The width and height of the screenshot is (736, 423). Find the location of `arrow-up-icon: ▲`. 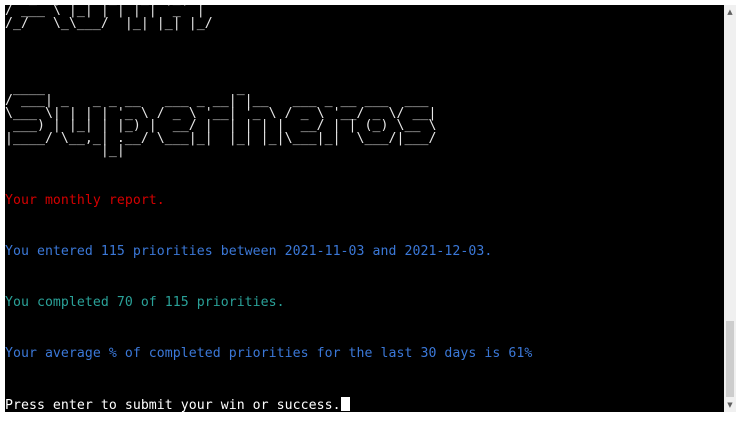

arrow-up-icon: ▲ is located at coordinates (730, 12).